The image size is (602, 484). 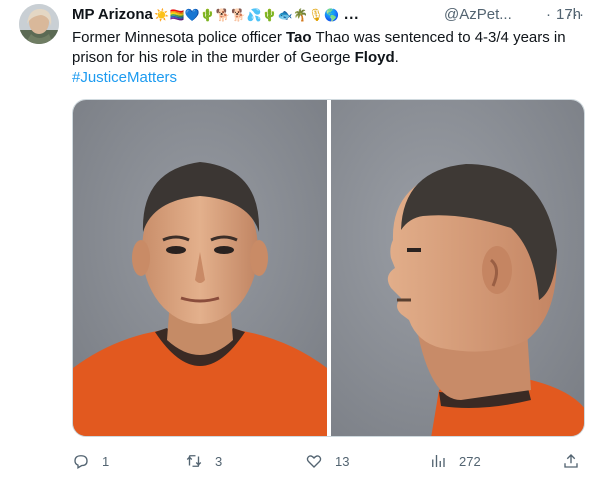 I want to click on tweet-text-part: Former Minnesota police officer, so click(x=179, y=37).